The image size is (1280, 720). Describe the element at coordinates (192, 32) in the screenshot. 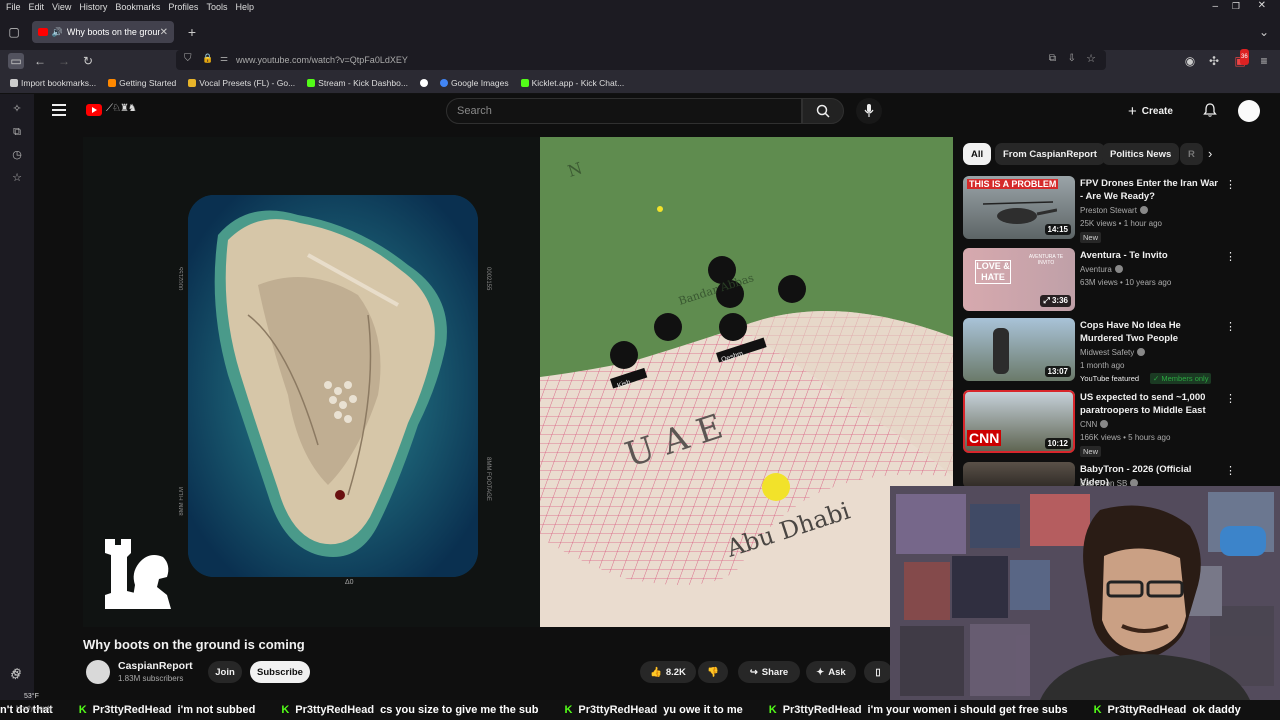

I see `new-tab-button: +` at that location.